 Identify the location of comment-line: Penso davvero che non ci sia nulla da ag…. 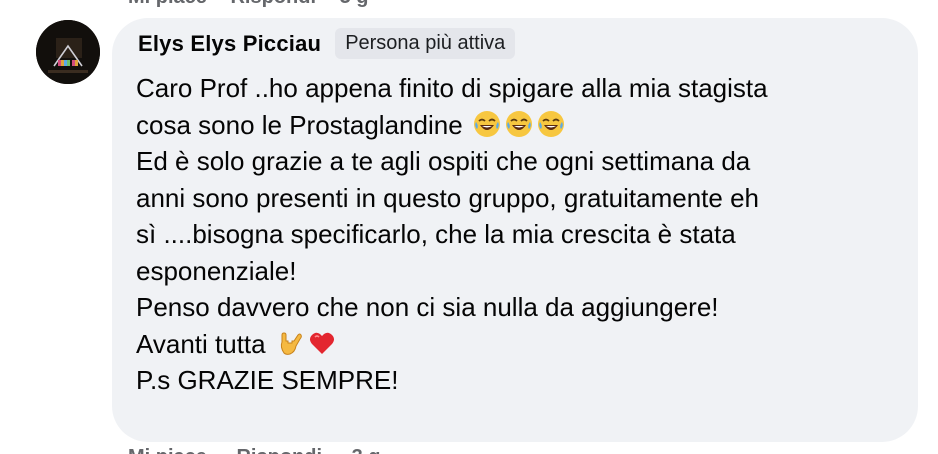
(427, 307).